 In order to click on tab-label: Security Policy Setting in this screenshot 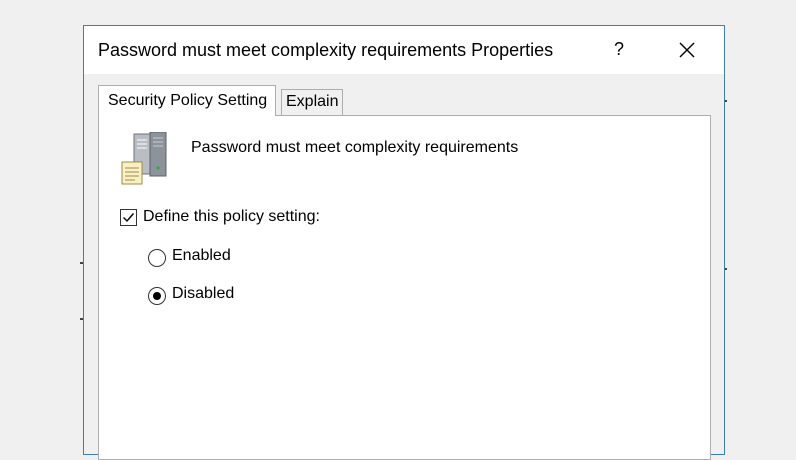, I will do `click(188, 100)`.